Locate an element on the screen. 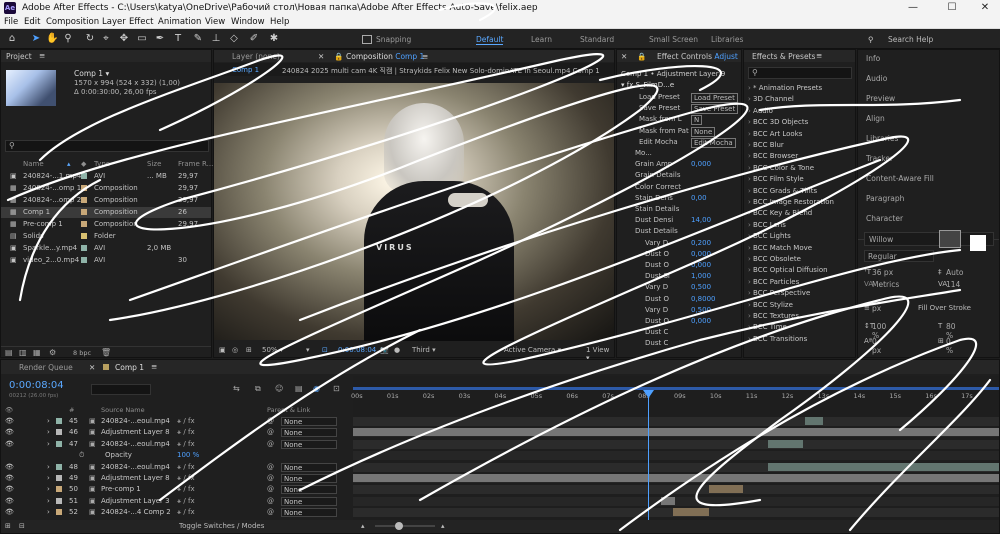  expand-arrow-icon: › is located at coordinates (48, 421).